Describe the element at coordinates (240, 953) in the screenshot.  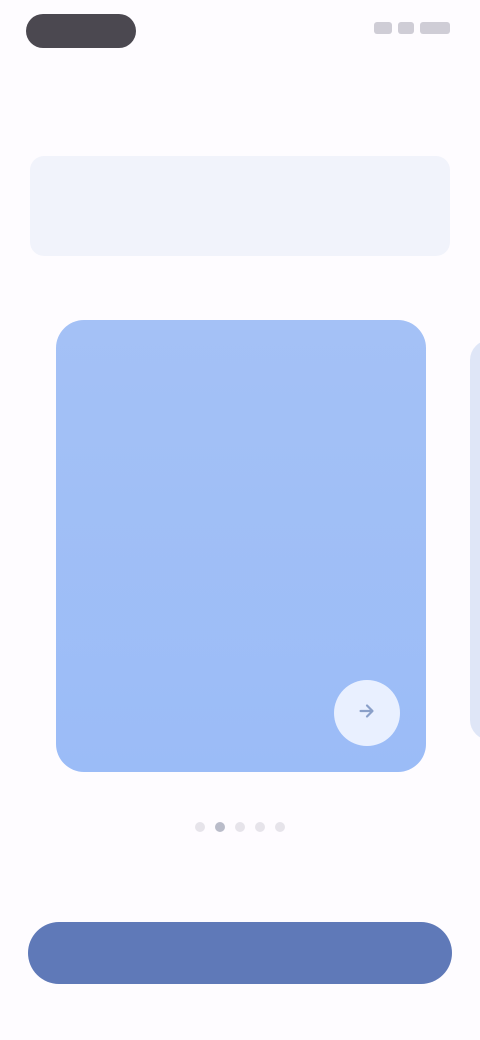
I see `primary-button` at that location.